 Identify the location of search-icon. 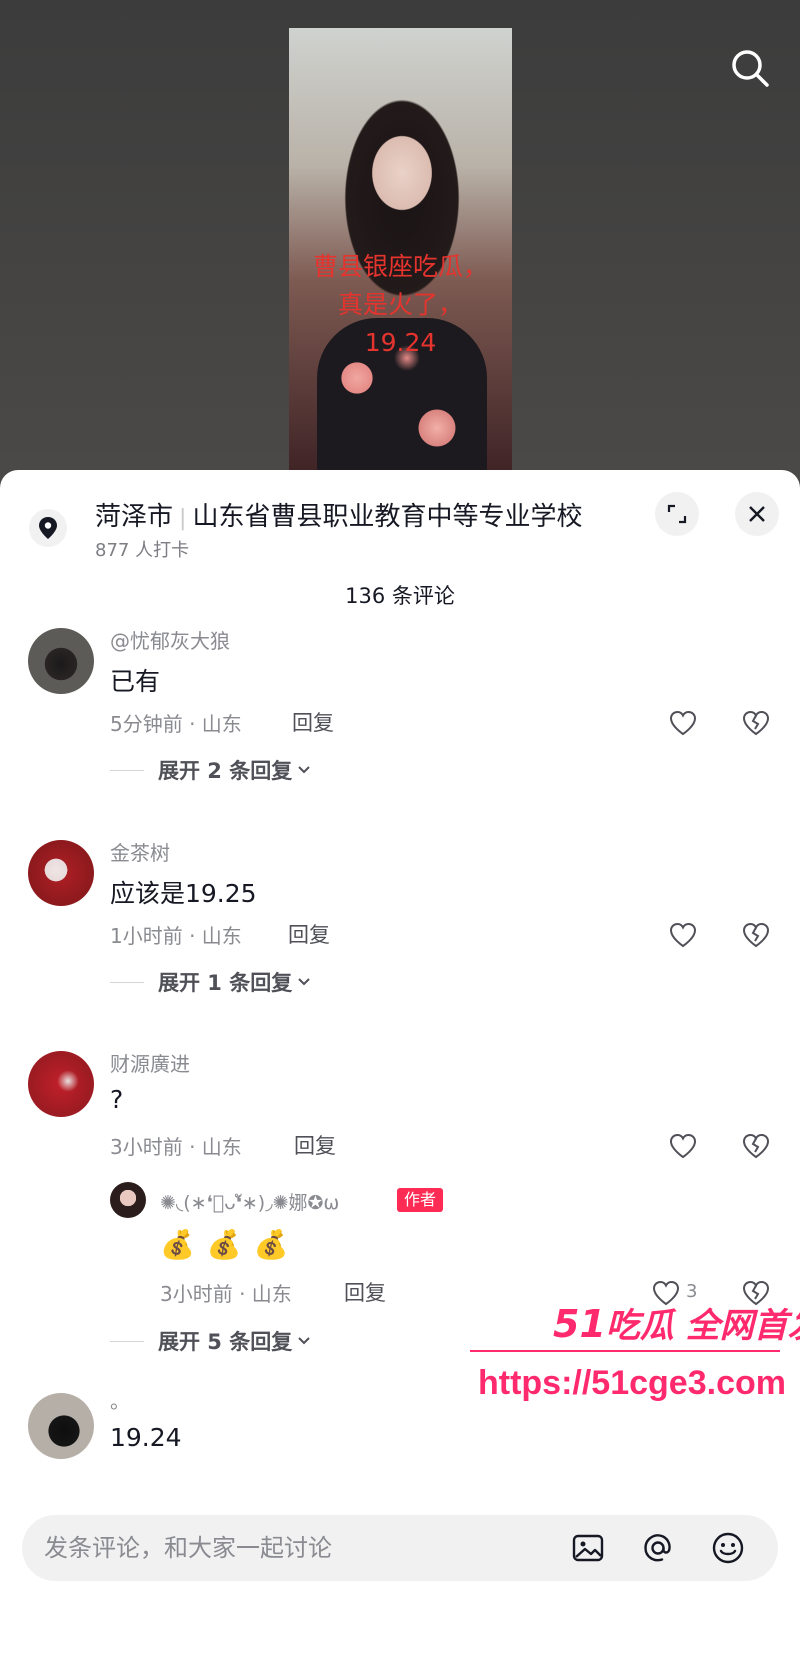
(750, 68).